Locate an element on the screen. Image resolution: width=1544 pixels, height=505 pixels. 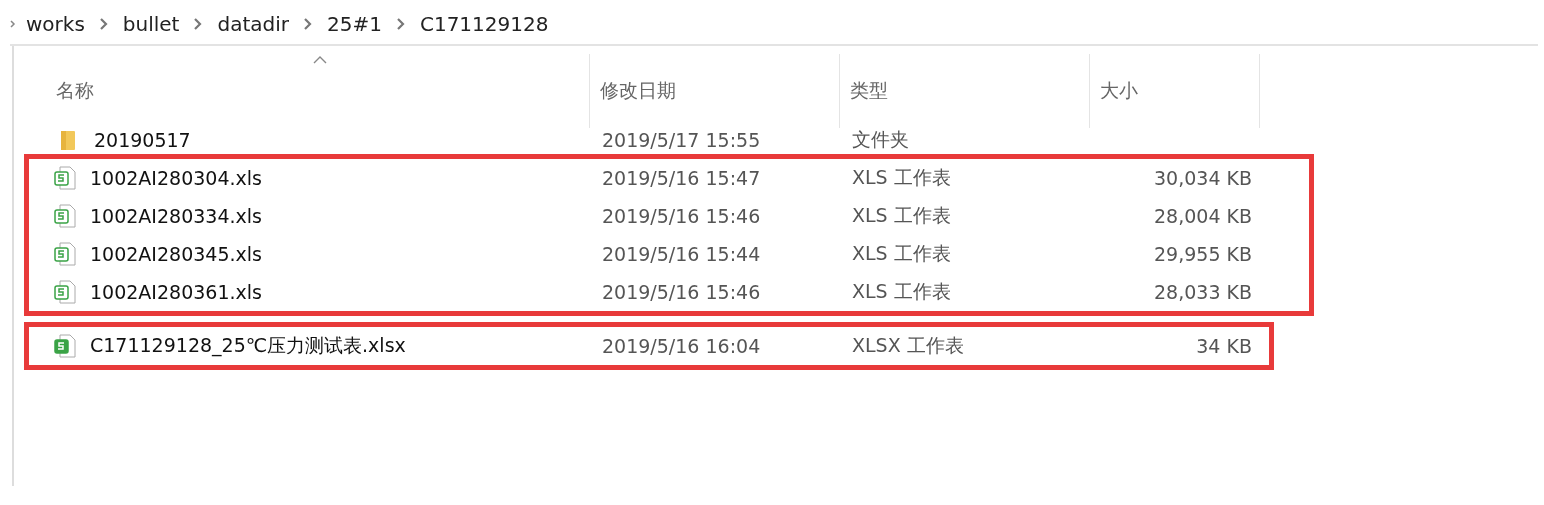
breadcrumb-item: datadir is located at coordinates (253, 24).